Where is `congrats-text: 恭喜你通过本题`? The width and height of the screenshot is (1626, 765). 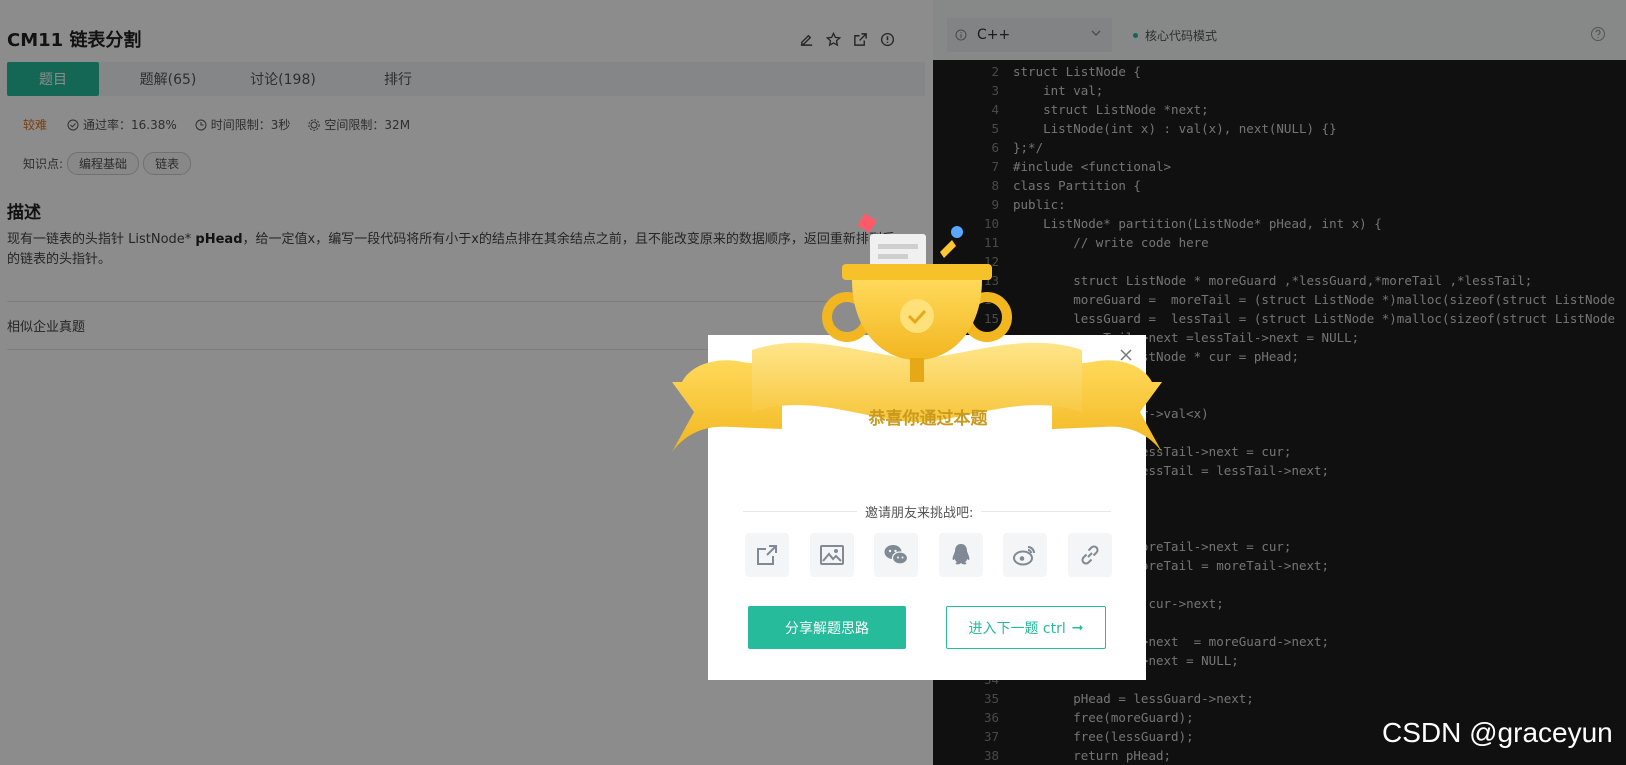 congrats-text: 恭喜你通过本题 is located at coordinates (928, 419).